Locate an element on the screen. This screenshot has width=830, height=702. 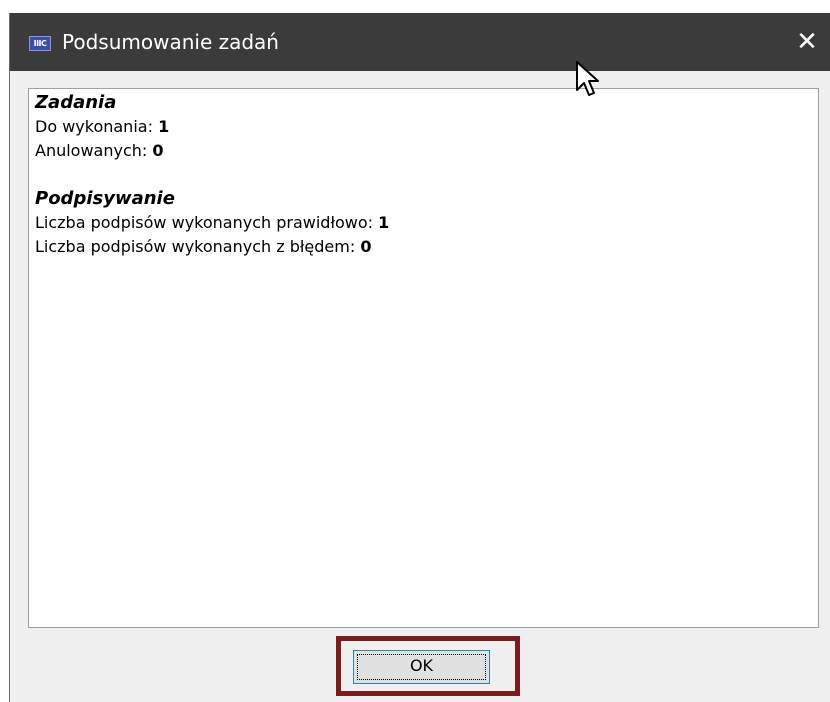
signing-ok-label: Liczba podpisów wykonanych prawidłowo: is located at coordinates (204, 222).